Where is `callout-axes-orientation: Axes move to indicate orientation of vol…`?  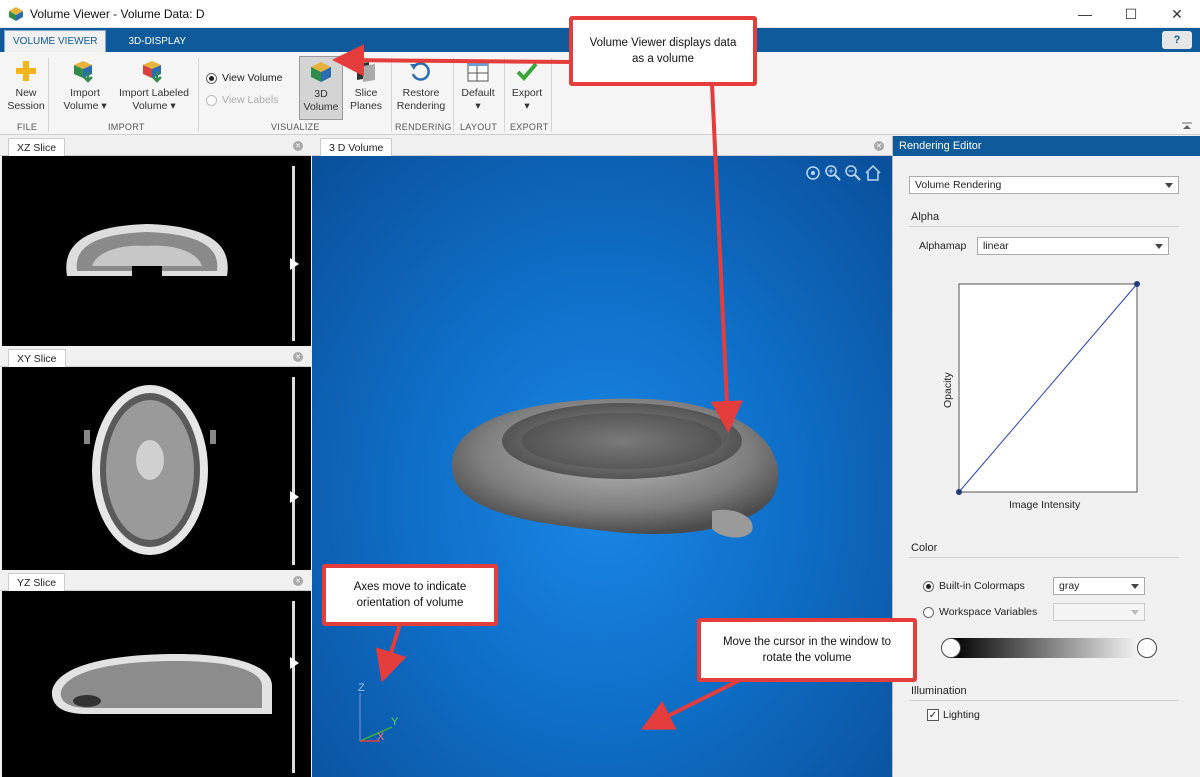
callout-axes-orientation: Axes move to indicate orientation of vol… is located at coordinates (410, 595).